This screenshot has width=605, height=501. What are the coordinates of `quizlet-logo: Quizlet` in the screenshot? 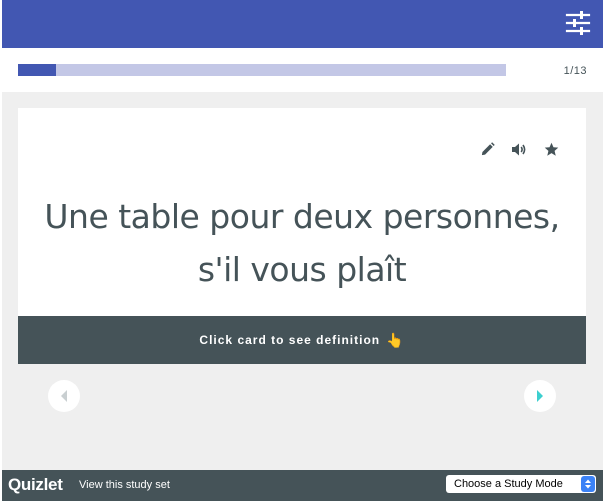 It's located at (35, 485).